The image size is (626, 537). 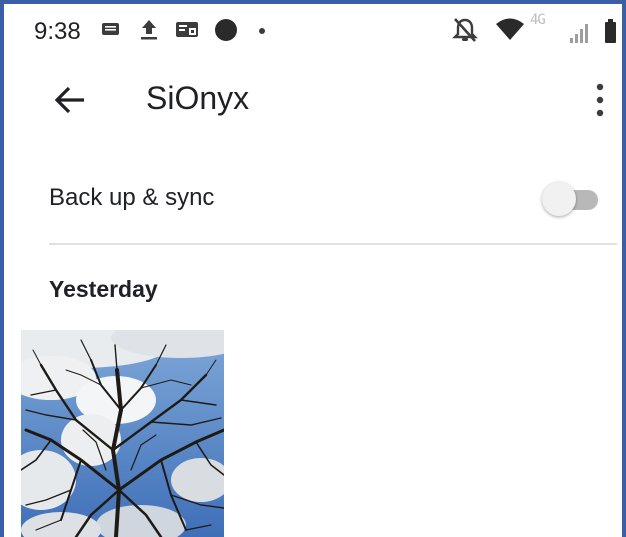 What do you see at coordinates (313, 199) in the screenshot?
I see `backup-sync-row: Back up & sync` at bounding box center [313, 199].